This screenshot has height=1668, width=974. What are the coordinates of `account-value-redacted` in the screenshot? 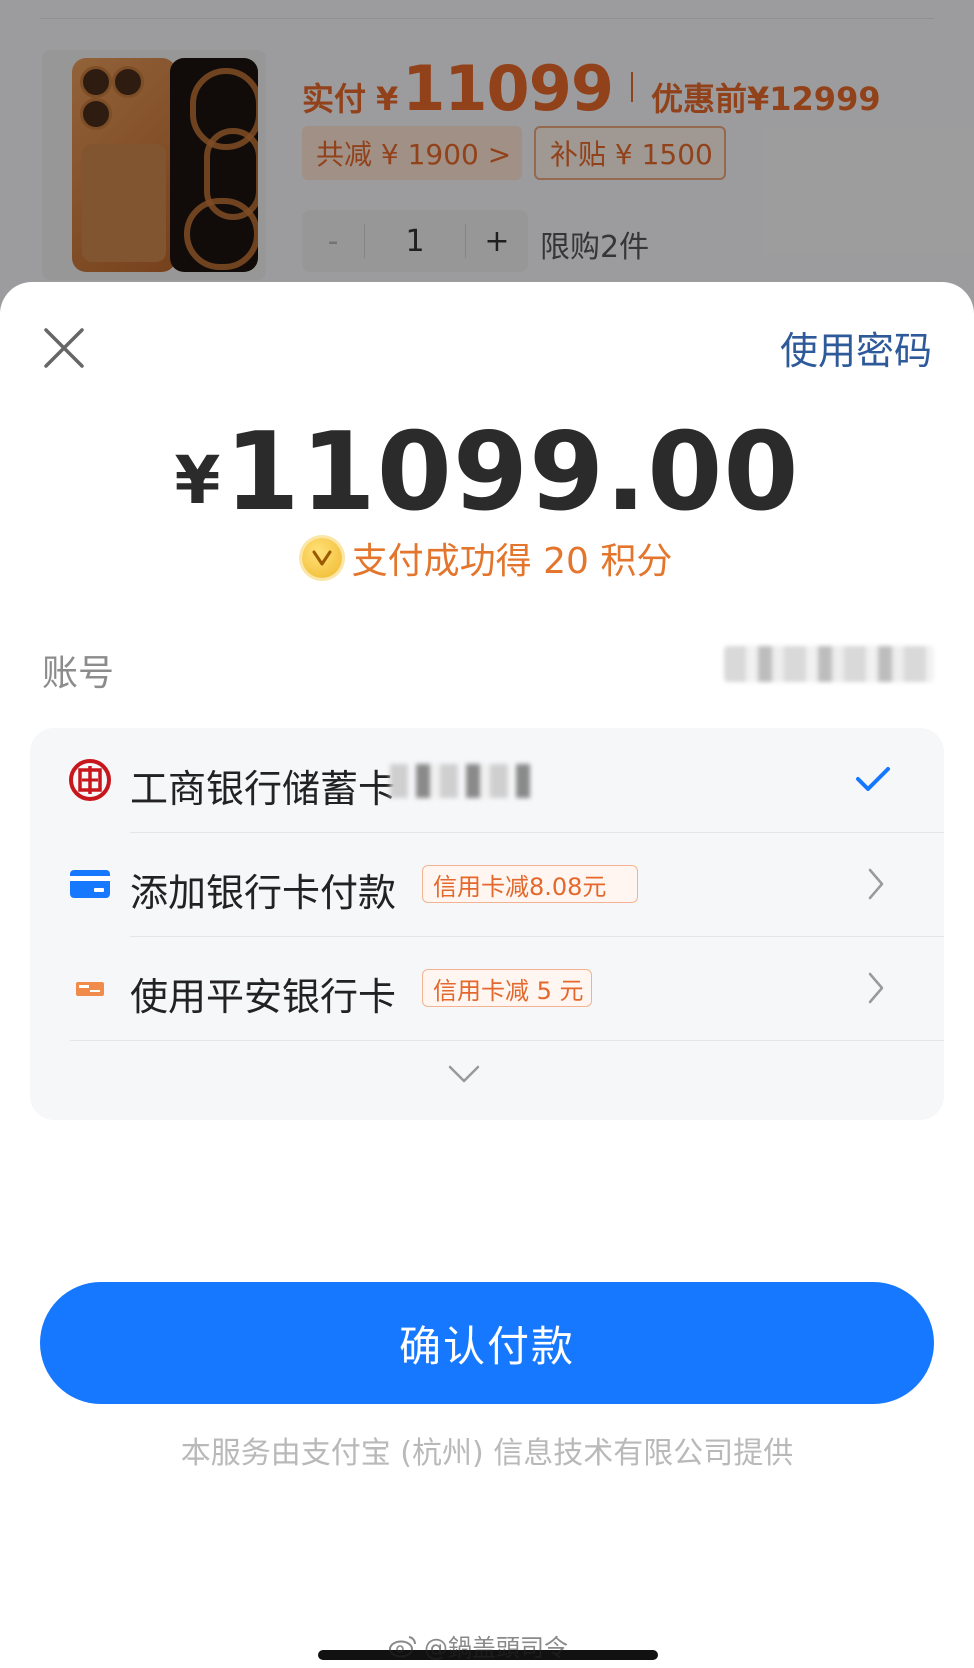 It's located at (829, 664).